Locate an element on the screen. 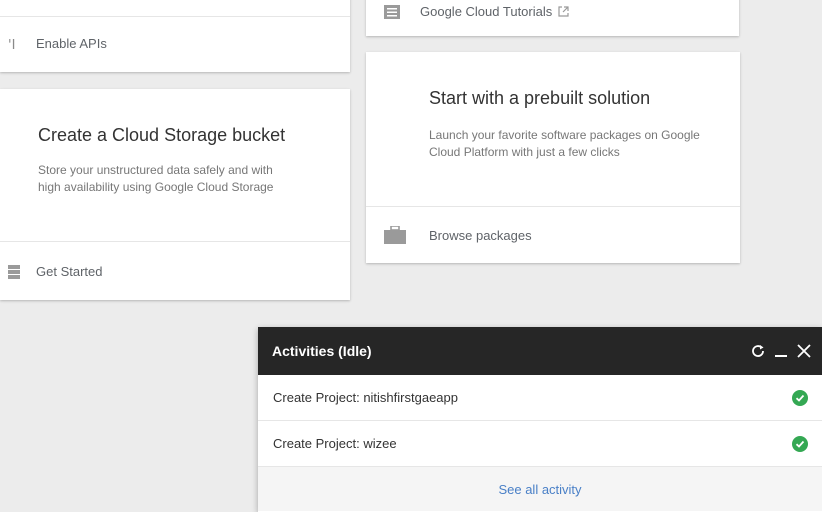 The width and height of the screenshot is (822, 512). tutorials-link: Google Cloud Tutorials is located at coordinates (476, 11).